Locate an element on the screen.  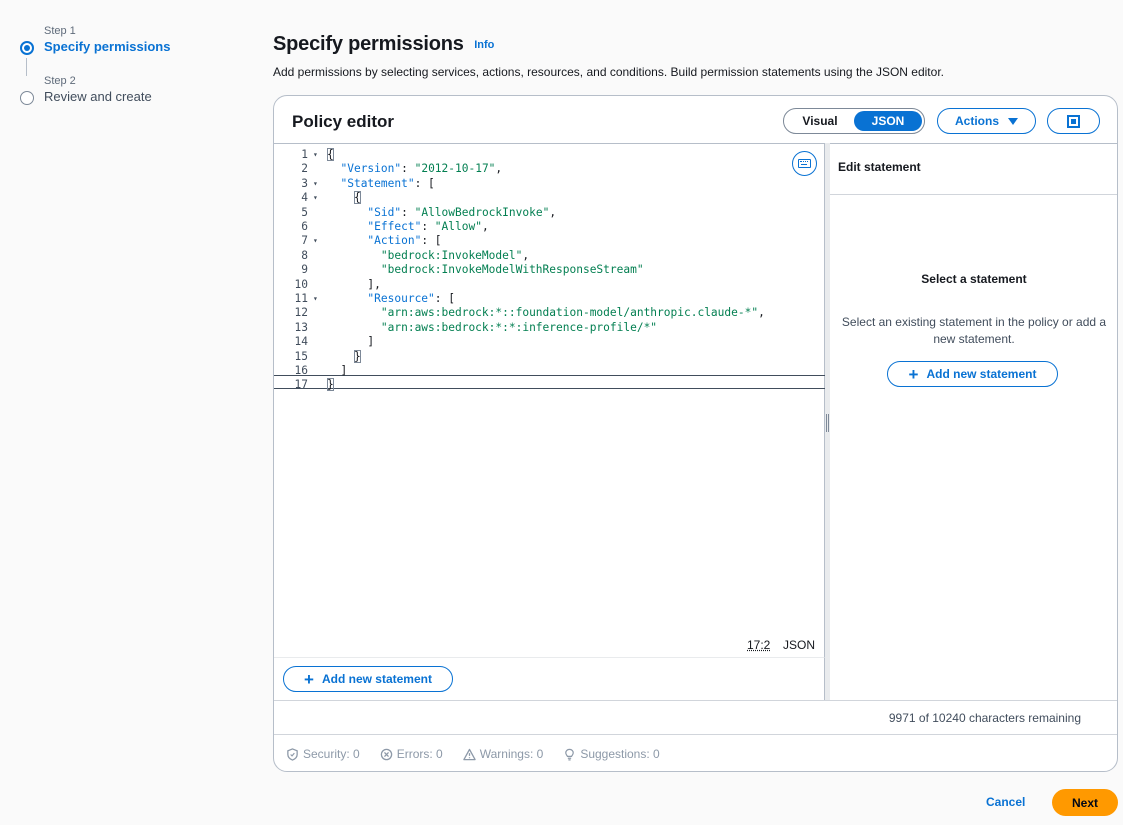
actions-dropdown-button: Actions is located at coordinates (986, 121).